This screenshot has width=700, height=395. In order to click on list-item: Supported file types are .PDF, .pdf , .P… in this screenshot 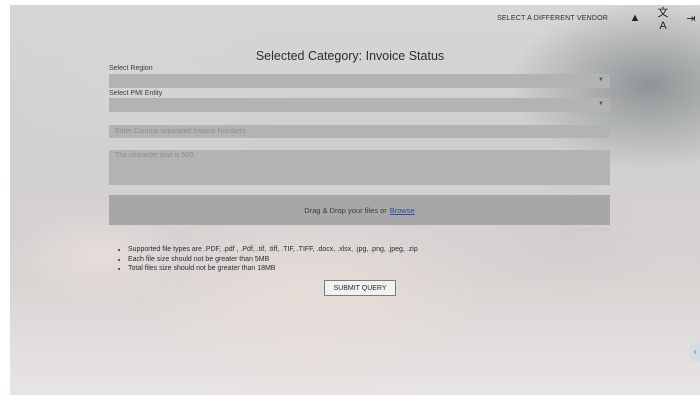, I will do `click(273, 250)`.